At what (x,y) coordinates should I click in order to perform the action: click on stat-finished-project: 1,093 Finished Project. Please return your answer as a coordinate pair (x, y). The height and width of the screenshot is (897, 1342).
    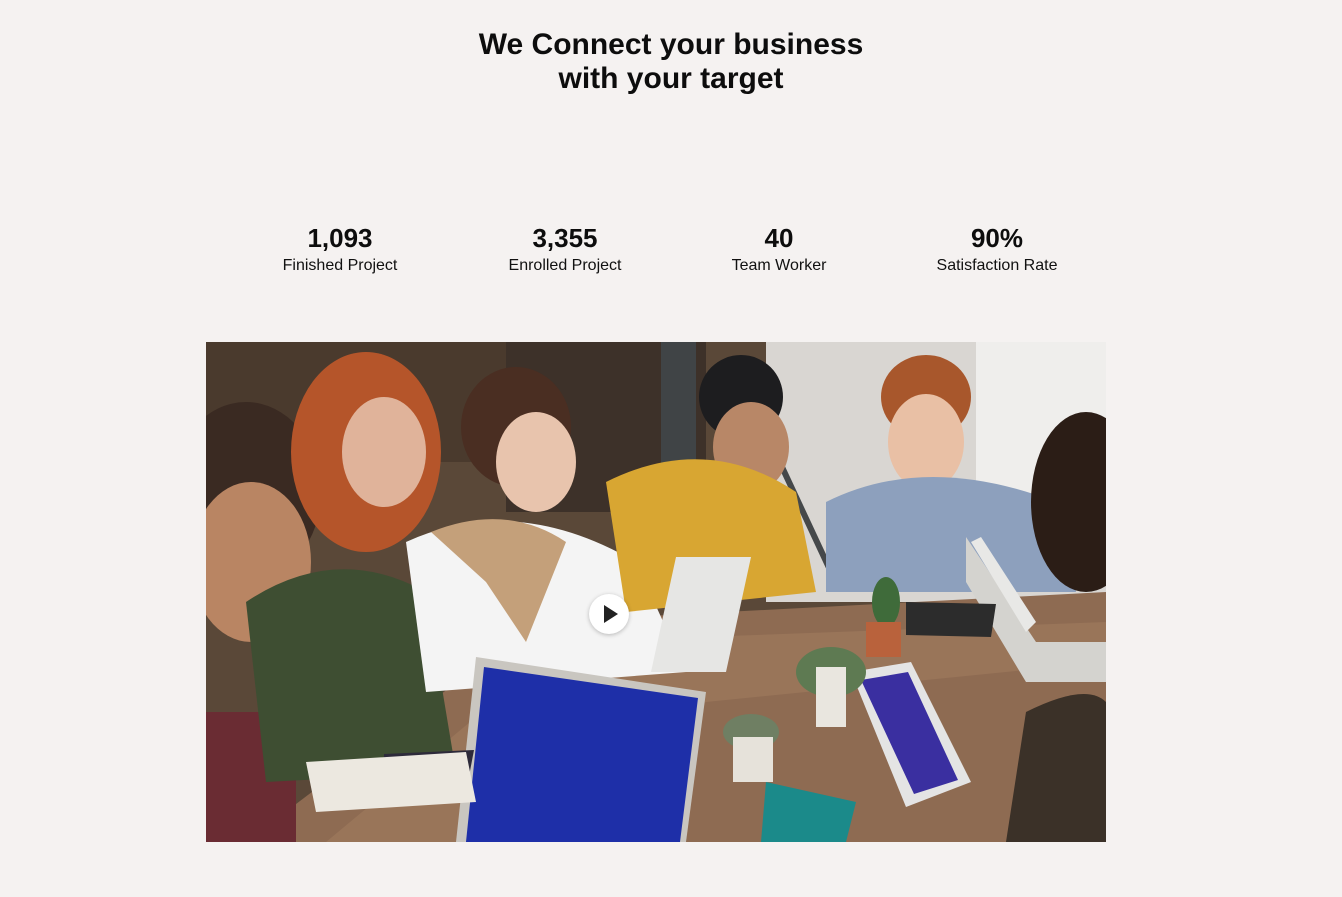
    Looking at the image, I should click on (340, 249).